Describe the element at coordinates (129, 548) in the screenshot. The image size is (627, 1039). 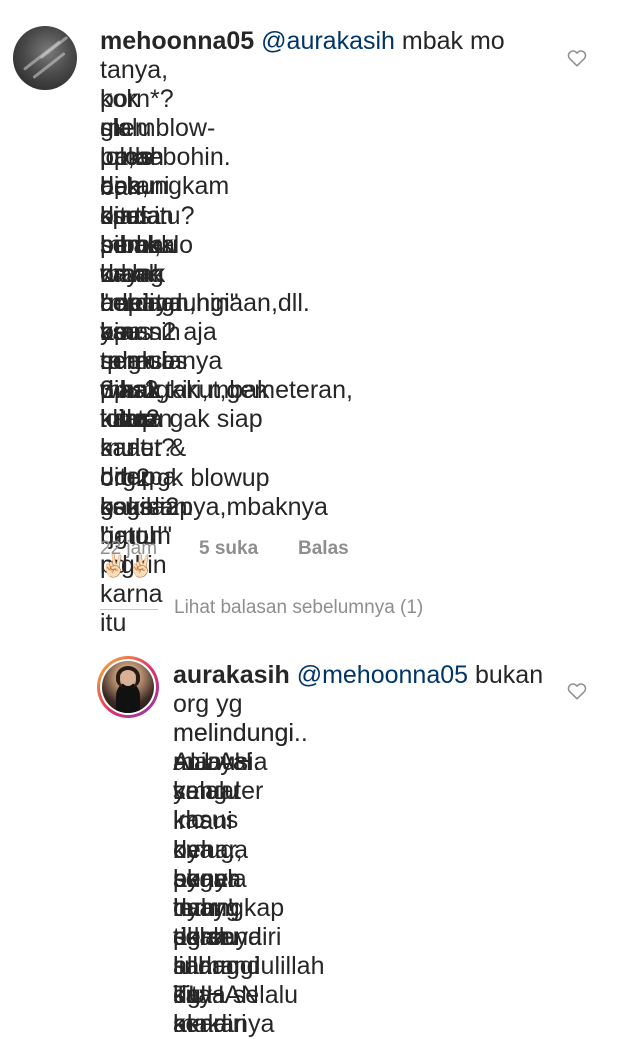
I see `comment-time: 22 jam` at that location.